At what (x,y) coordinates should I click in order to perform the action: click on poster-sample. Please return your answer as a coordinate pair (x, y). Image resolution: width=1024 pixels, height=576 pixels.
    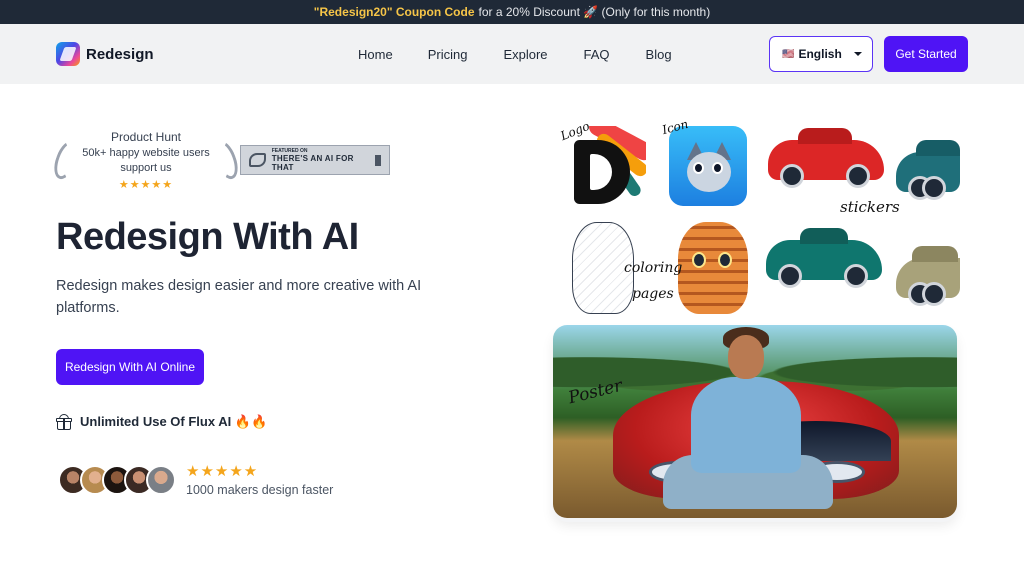
    Looking at the image, I should click on (755, 421).